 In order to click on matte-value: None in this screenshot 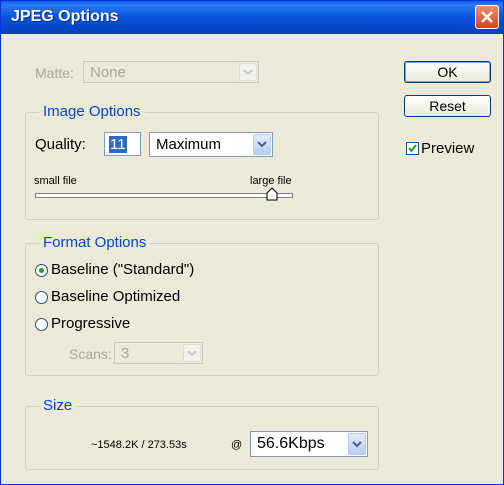, I will do `click(108, 72)`.